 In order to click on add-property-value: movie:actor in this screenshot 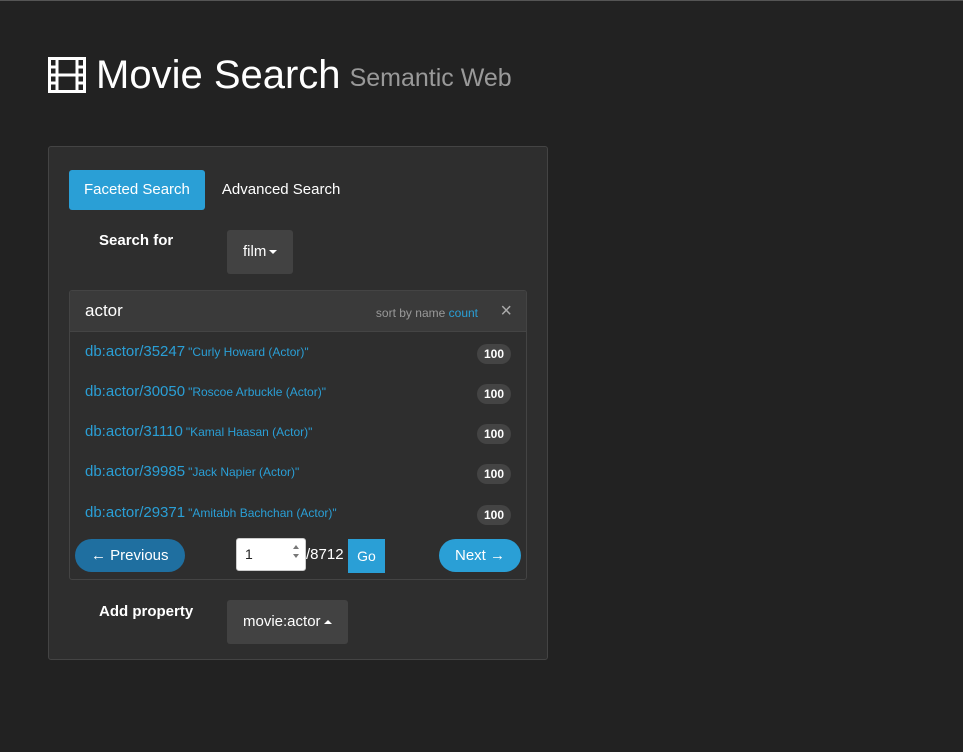, I will do `click(282, 621)`.